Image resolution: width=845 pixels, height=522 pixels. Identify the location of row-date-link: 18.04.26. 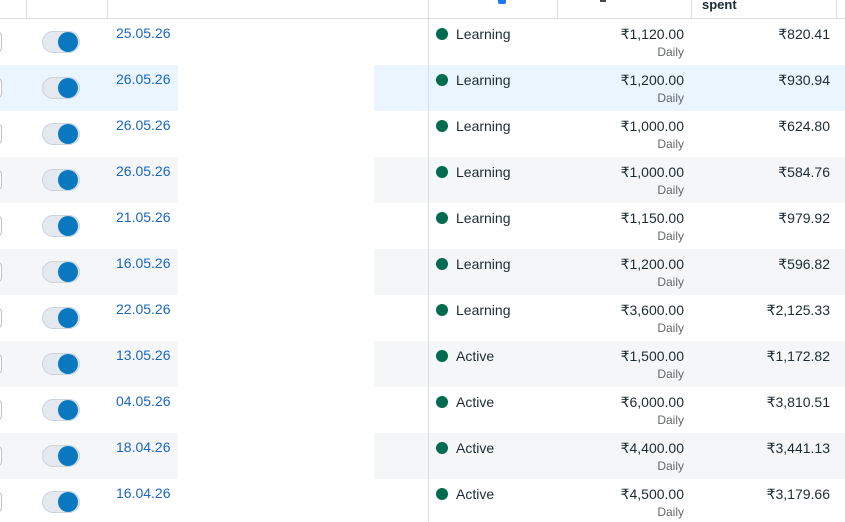
(143, 447).